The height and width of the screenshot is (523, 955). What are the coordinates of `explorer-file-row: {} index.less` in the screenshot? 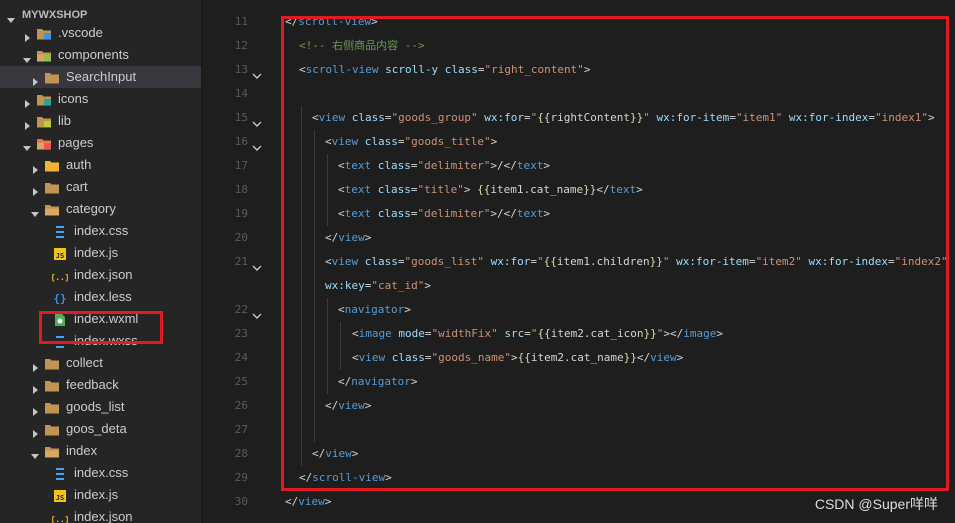 It's located at (100, 297).